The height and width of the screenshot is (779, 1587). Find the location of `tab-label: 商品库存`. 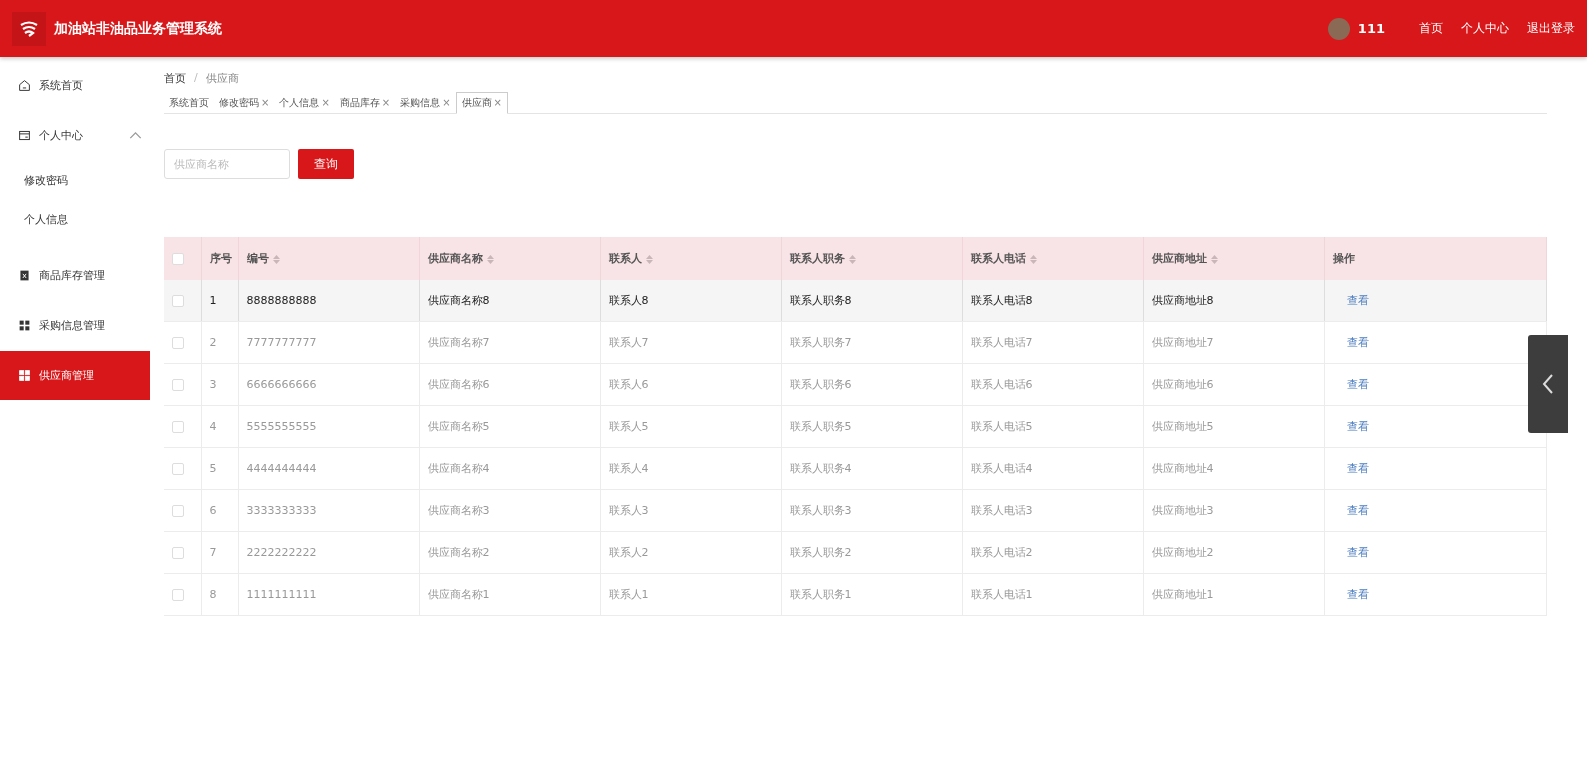

tab-label: 商品库存 is located at coordinates (359, 103).